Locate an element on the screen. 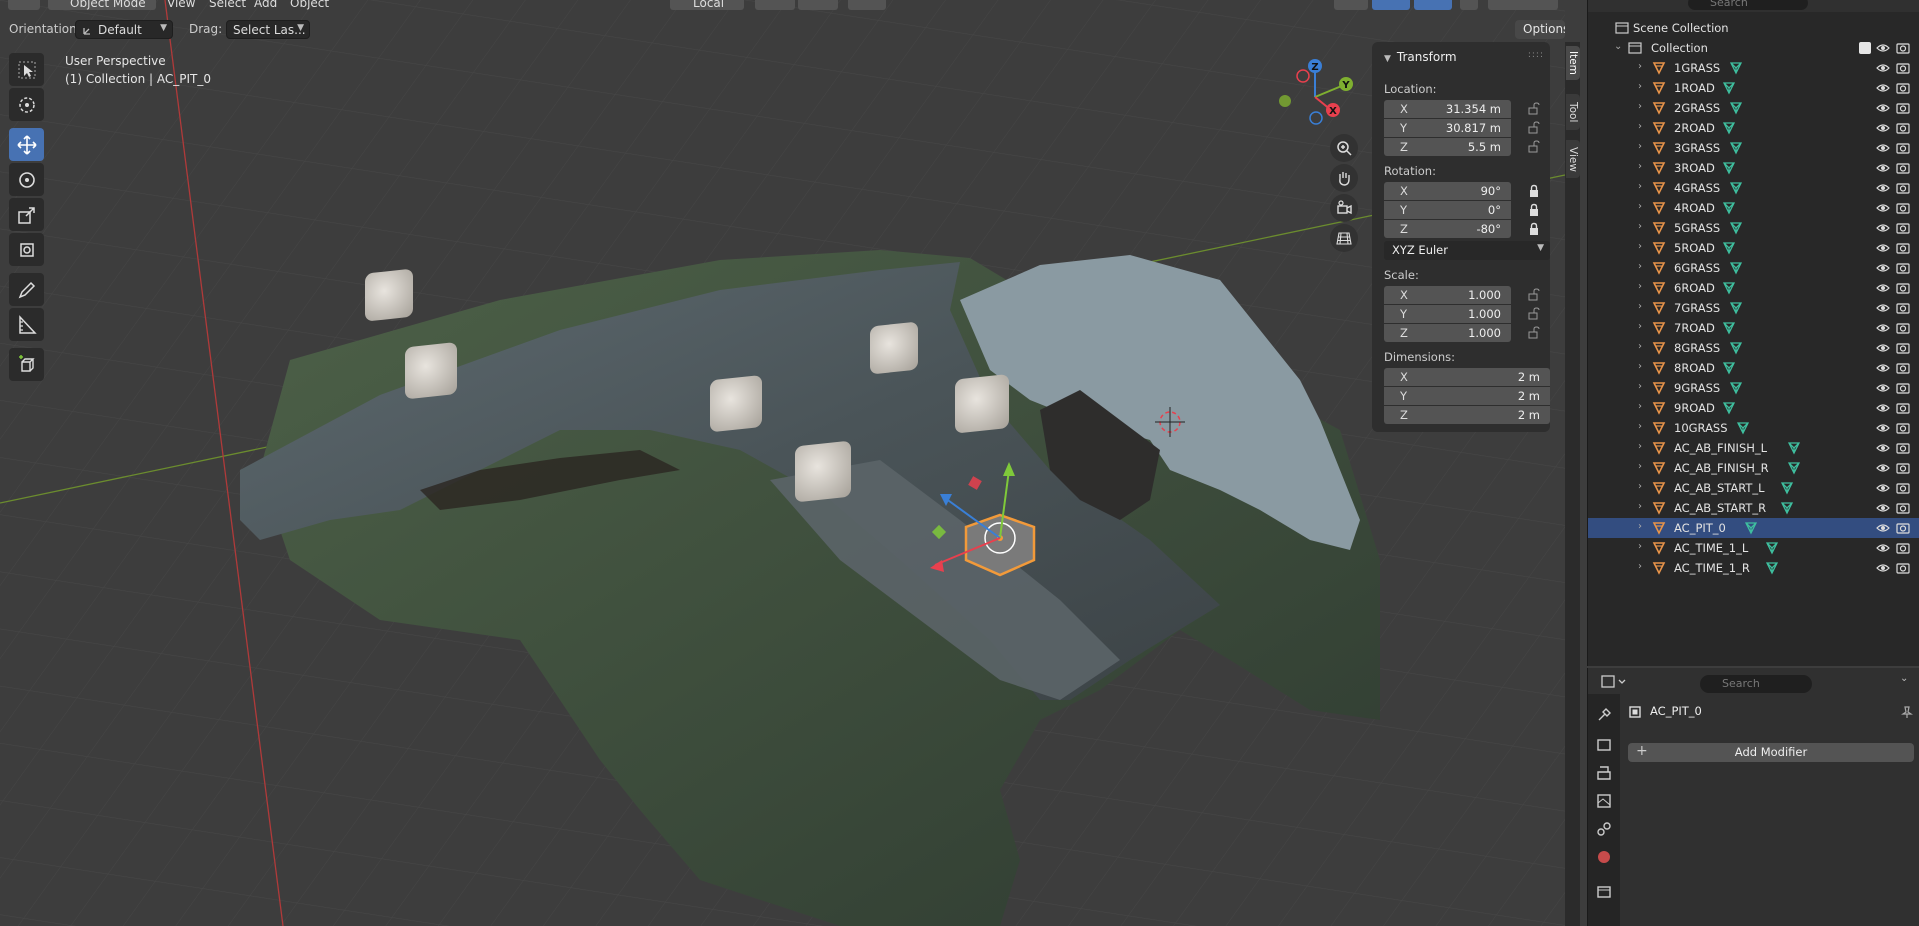  dimensions-z-field: Z 2 m is located at coordinates (1467, 415).